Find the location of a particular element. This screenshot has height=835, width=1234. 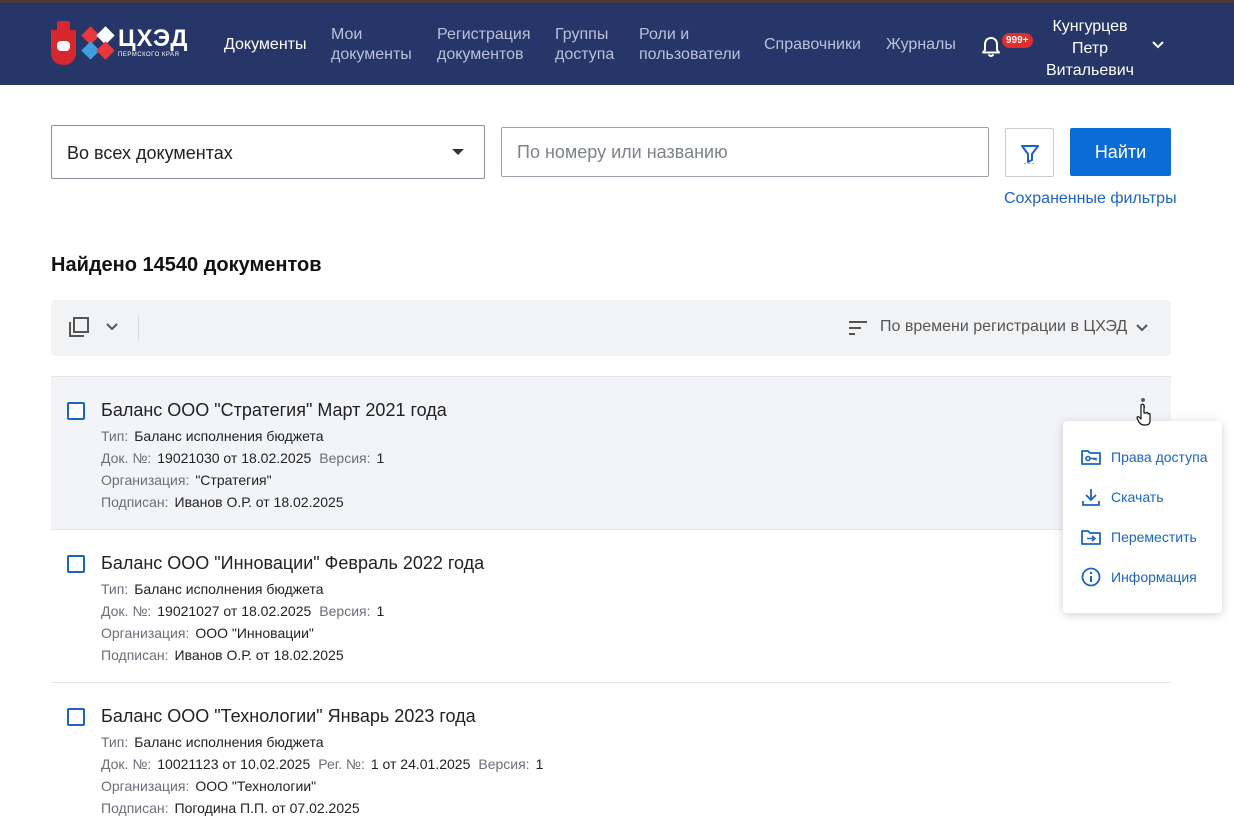

folder-key-icon is located at coordinates (1091, 457).